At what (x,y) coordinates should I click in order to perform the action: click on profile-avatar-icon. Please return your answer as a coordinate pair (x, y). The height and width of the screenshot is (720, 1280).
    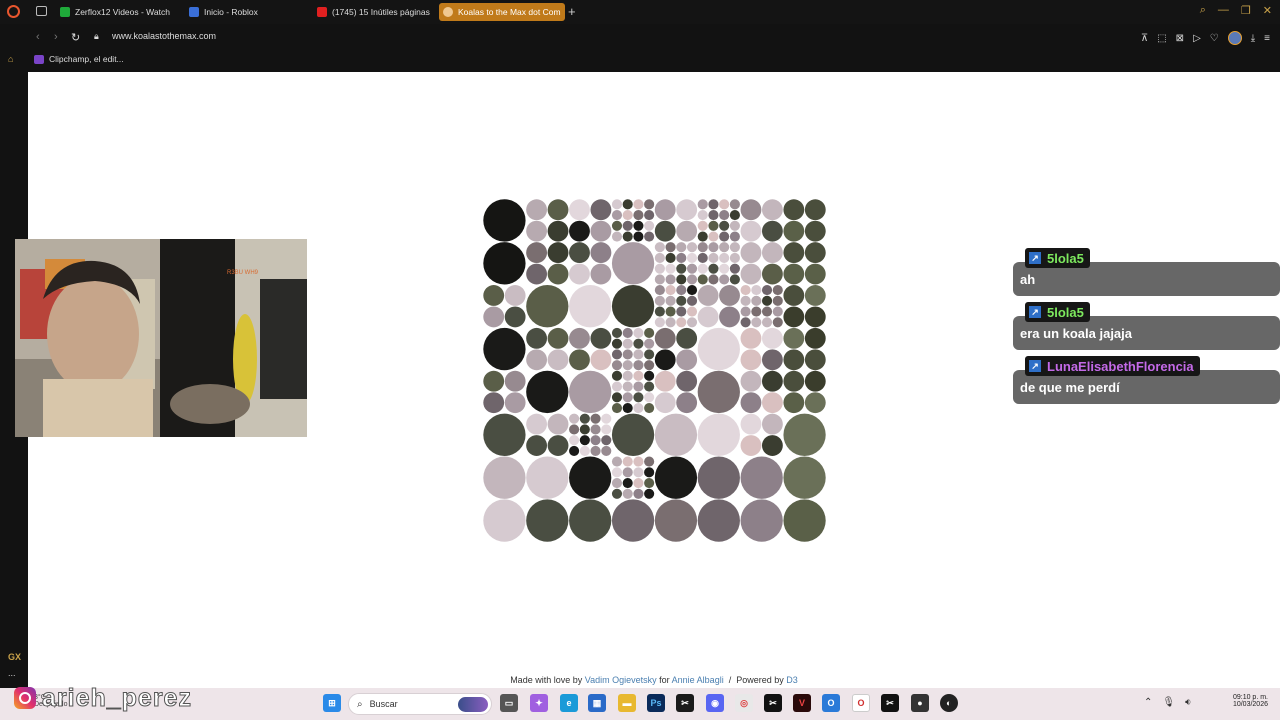
    Looking at the image, I should click on (1234, 38).